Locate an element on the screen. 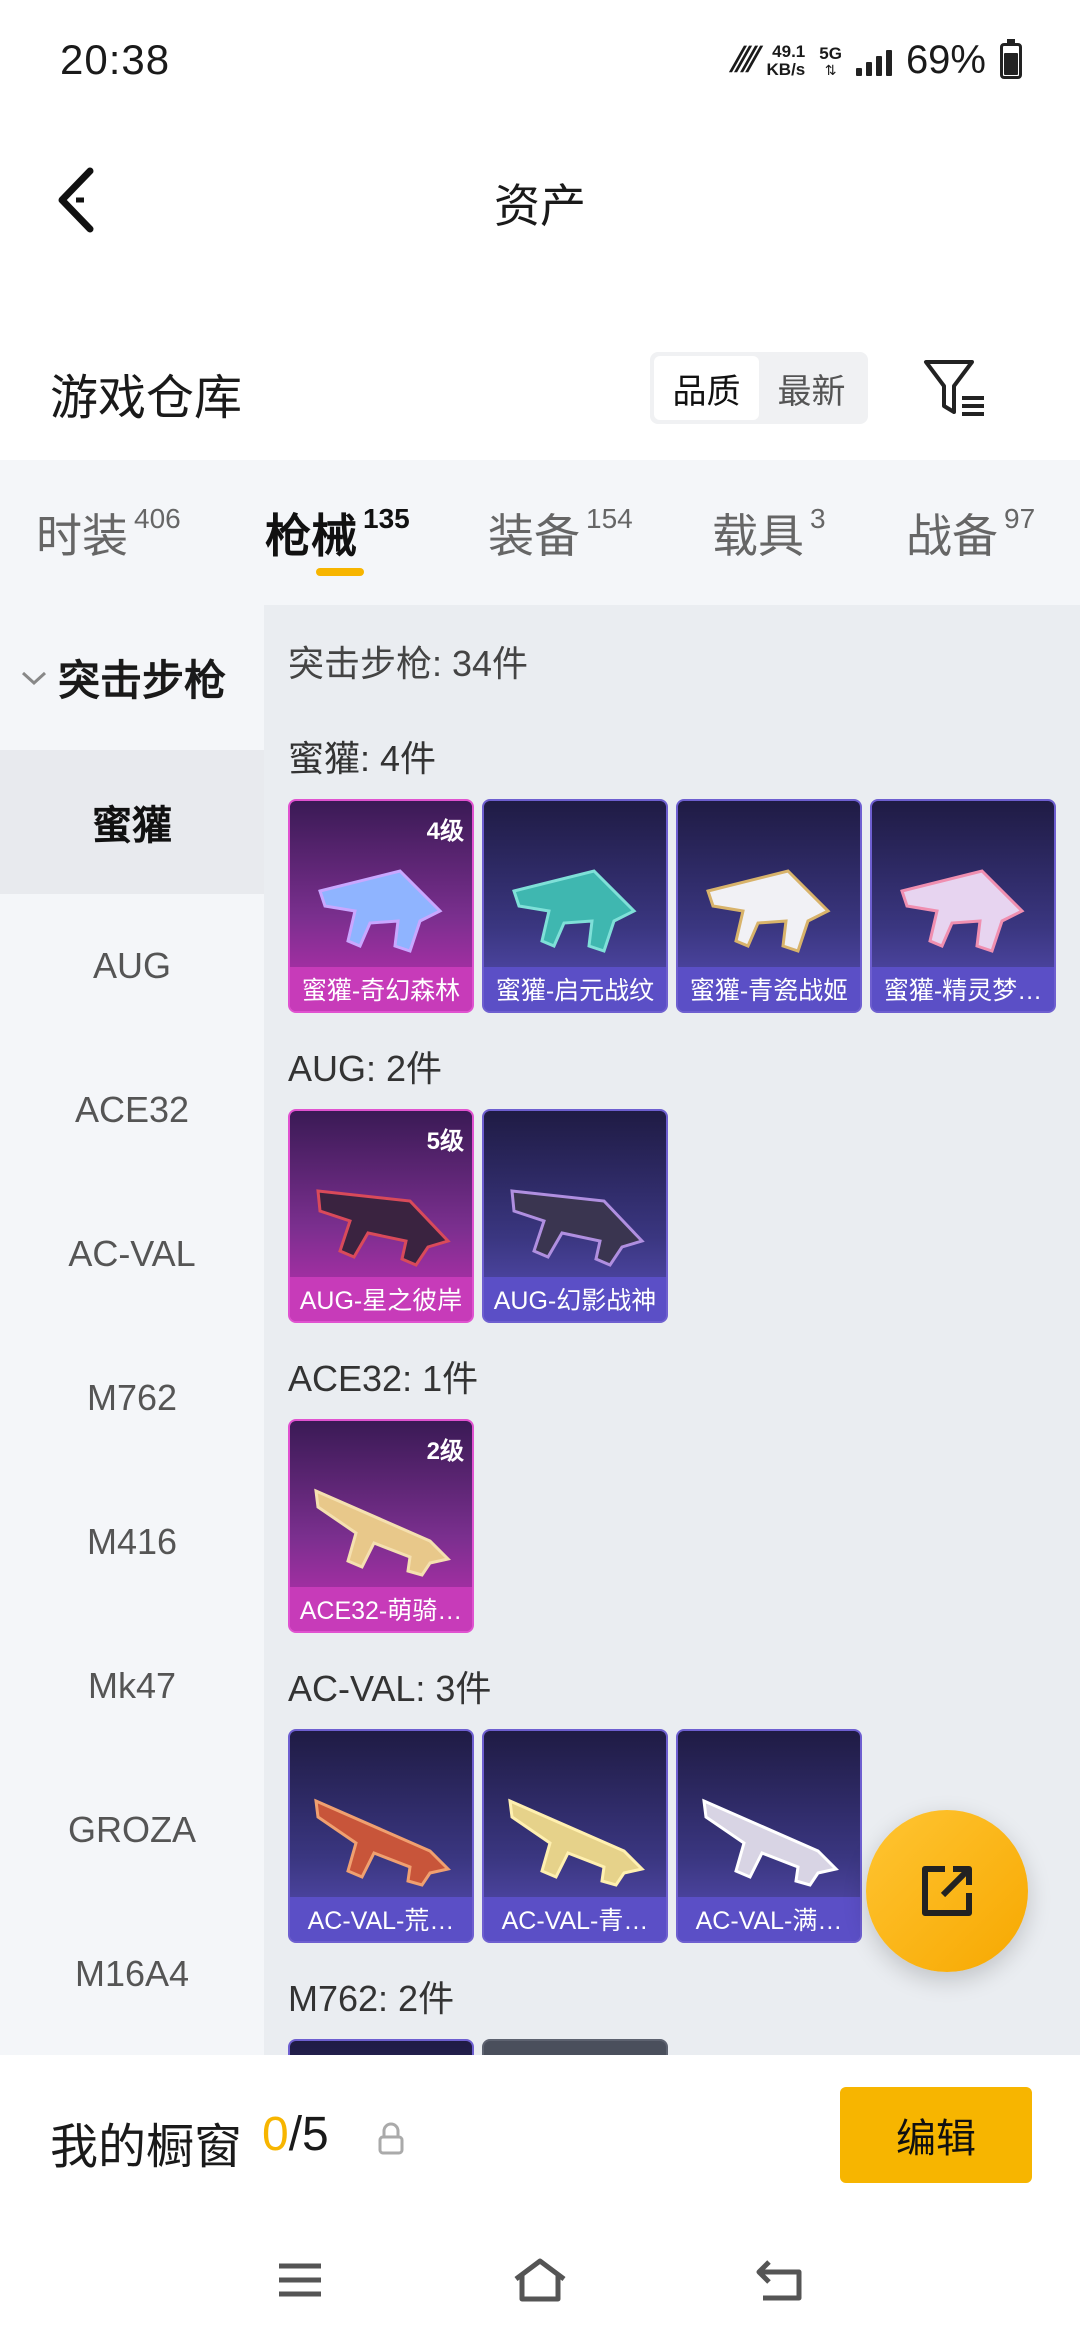 Image resolution: width=1080 pixels, height=2344 pixels. skin-card: 5级 AUG-星之彼岸 is located at coordinates (381, 1216).